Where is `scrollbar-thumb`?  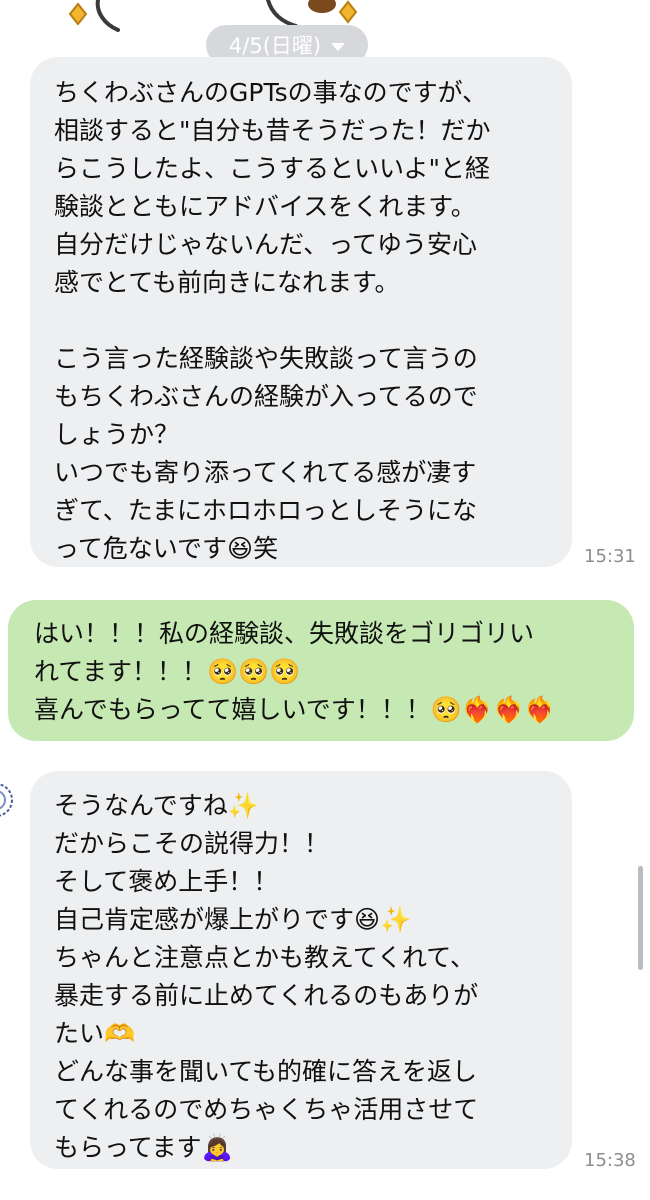 scrollbar-thumb is located at coordinates (640, 918).